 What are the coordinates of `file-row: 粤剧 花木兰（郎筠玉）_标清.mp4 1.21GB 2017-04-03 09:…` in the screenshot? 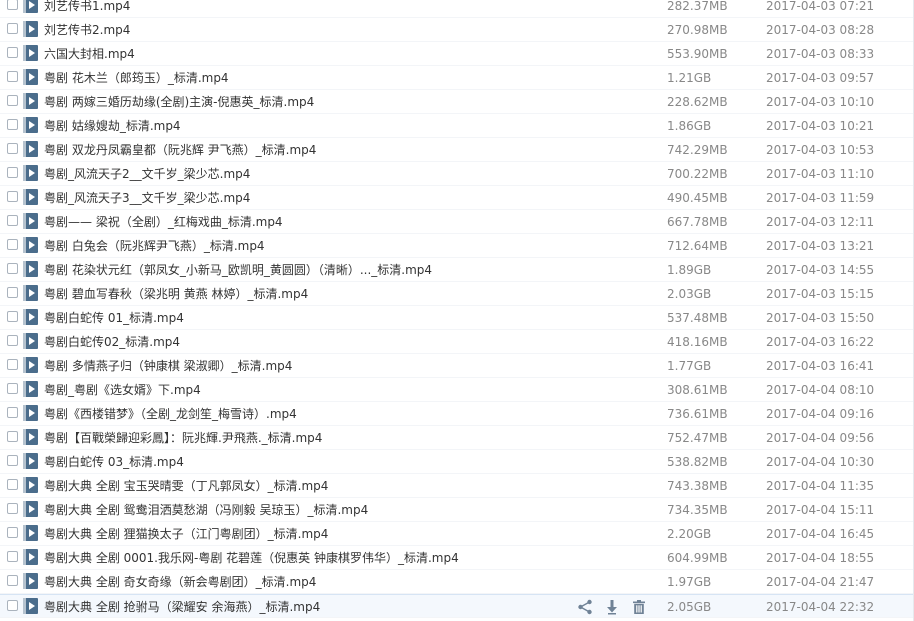 It's located at (457, 78).